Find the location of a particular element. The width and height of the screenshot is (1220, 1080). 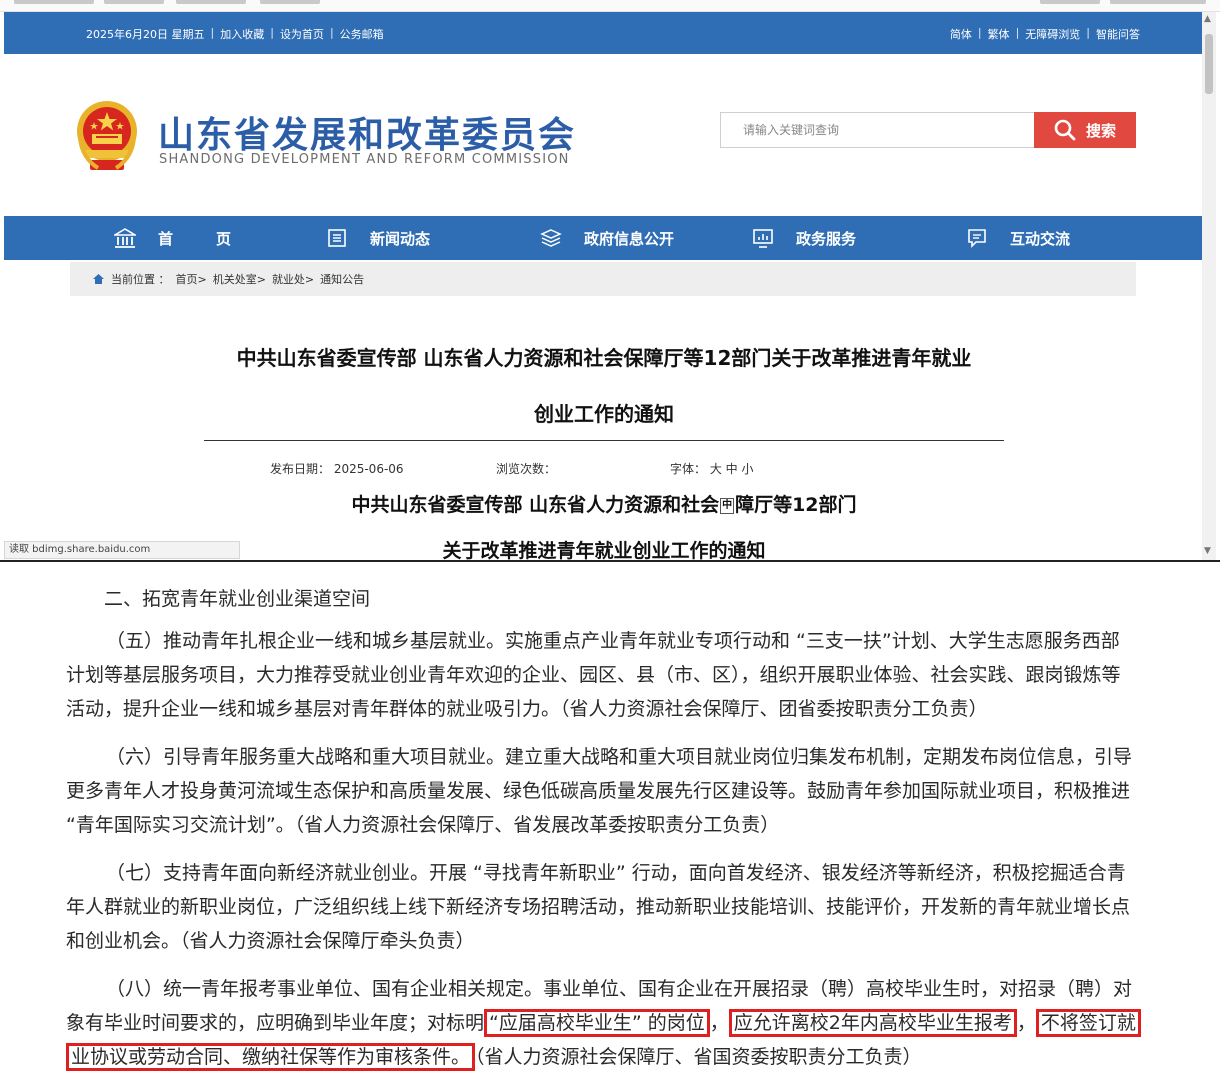

section-heading: 二、拓宽青年就业创业渠道空间 is located at coordinates (237, 599).